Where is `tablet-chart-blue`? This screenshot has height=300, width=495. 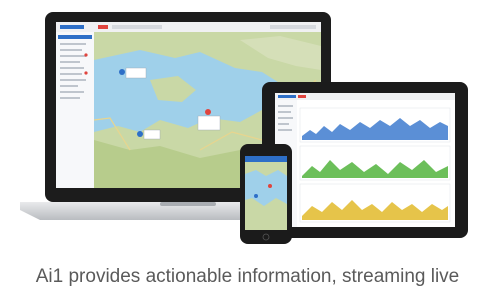
tablet-chart-blue is located at coordinates (375, 125).